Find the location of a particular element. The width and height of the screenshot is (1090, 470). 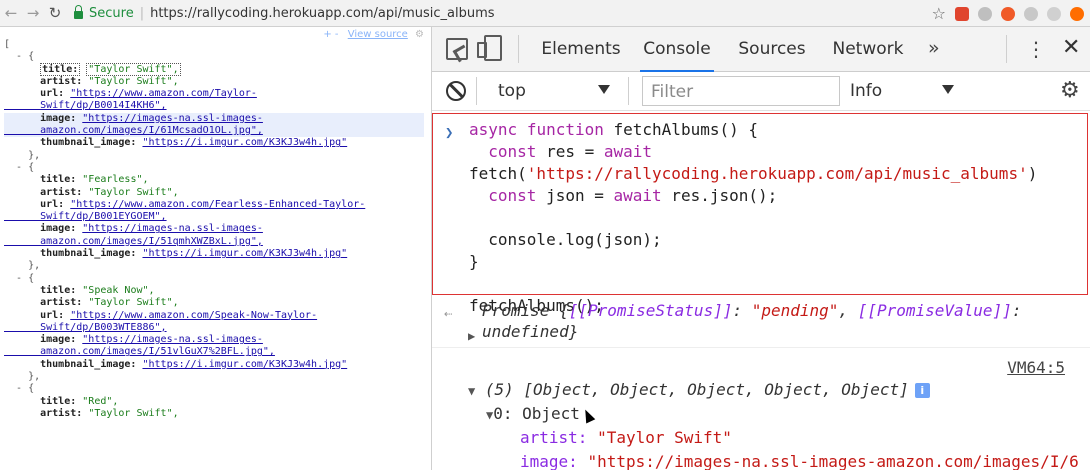

json-line: title: "Speak Now", is located at coordinates (97, 290).